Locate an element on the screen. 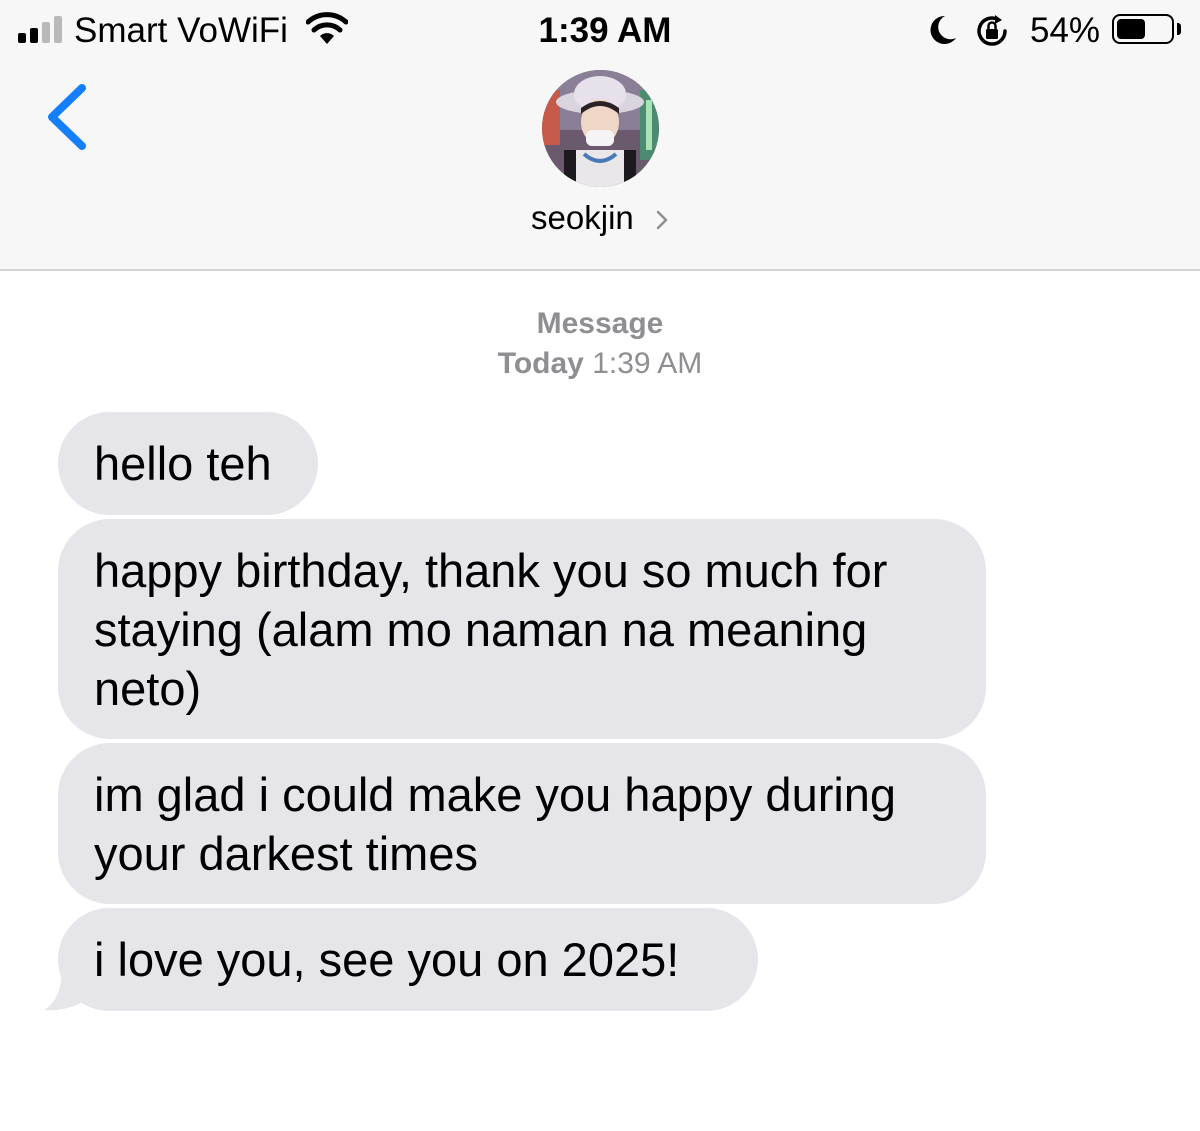  moon-icon is located at coordinates (943, 29).